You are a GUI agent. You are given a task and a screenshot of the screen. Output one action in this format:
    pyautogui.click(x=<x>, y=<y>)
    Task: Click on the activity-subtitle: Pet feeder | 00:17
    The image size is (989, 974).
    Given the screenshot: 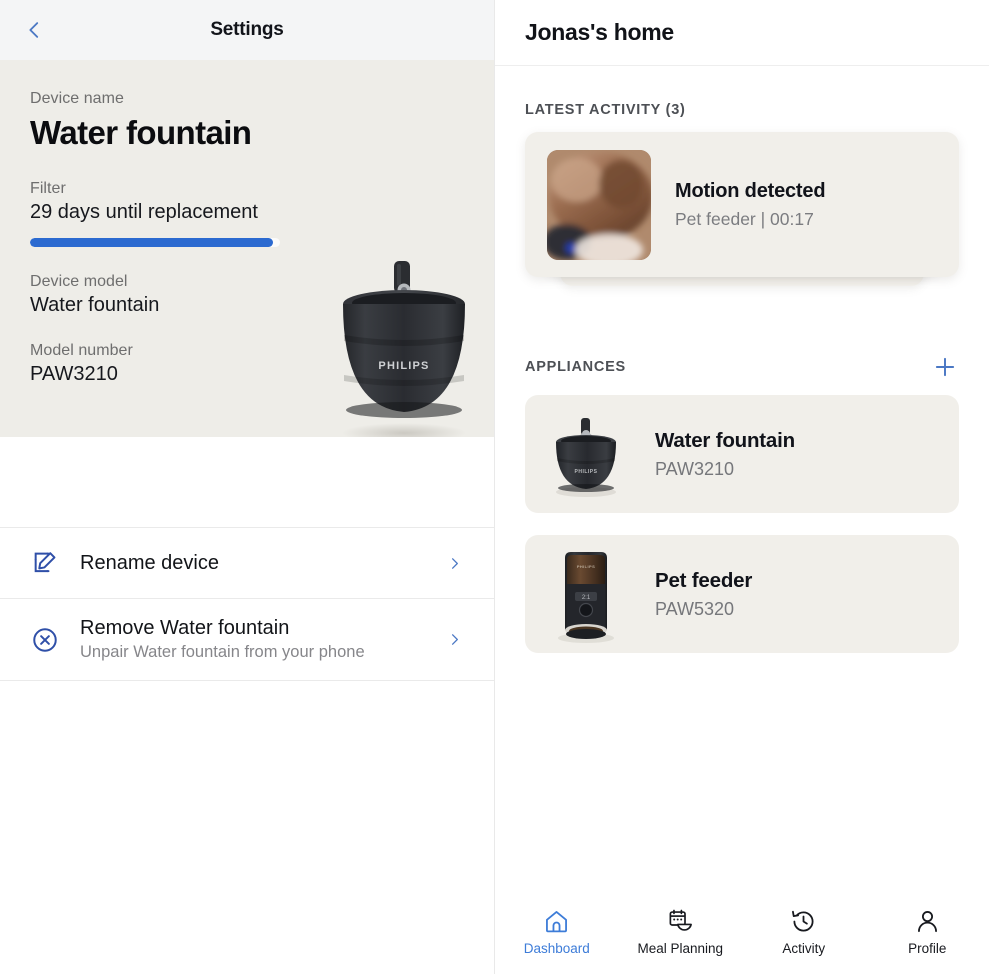 What is the action you would take?
    pyautogui.click(x=744, y=218)
    